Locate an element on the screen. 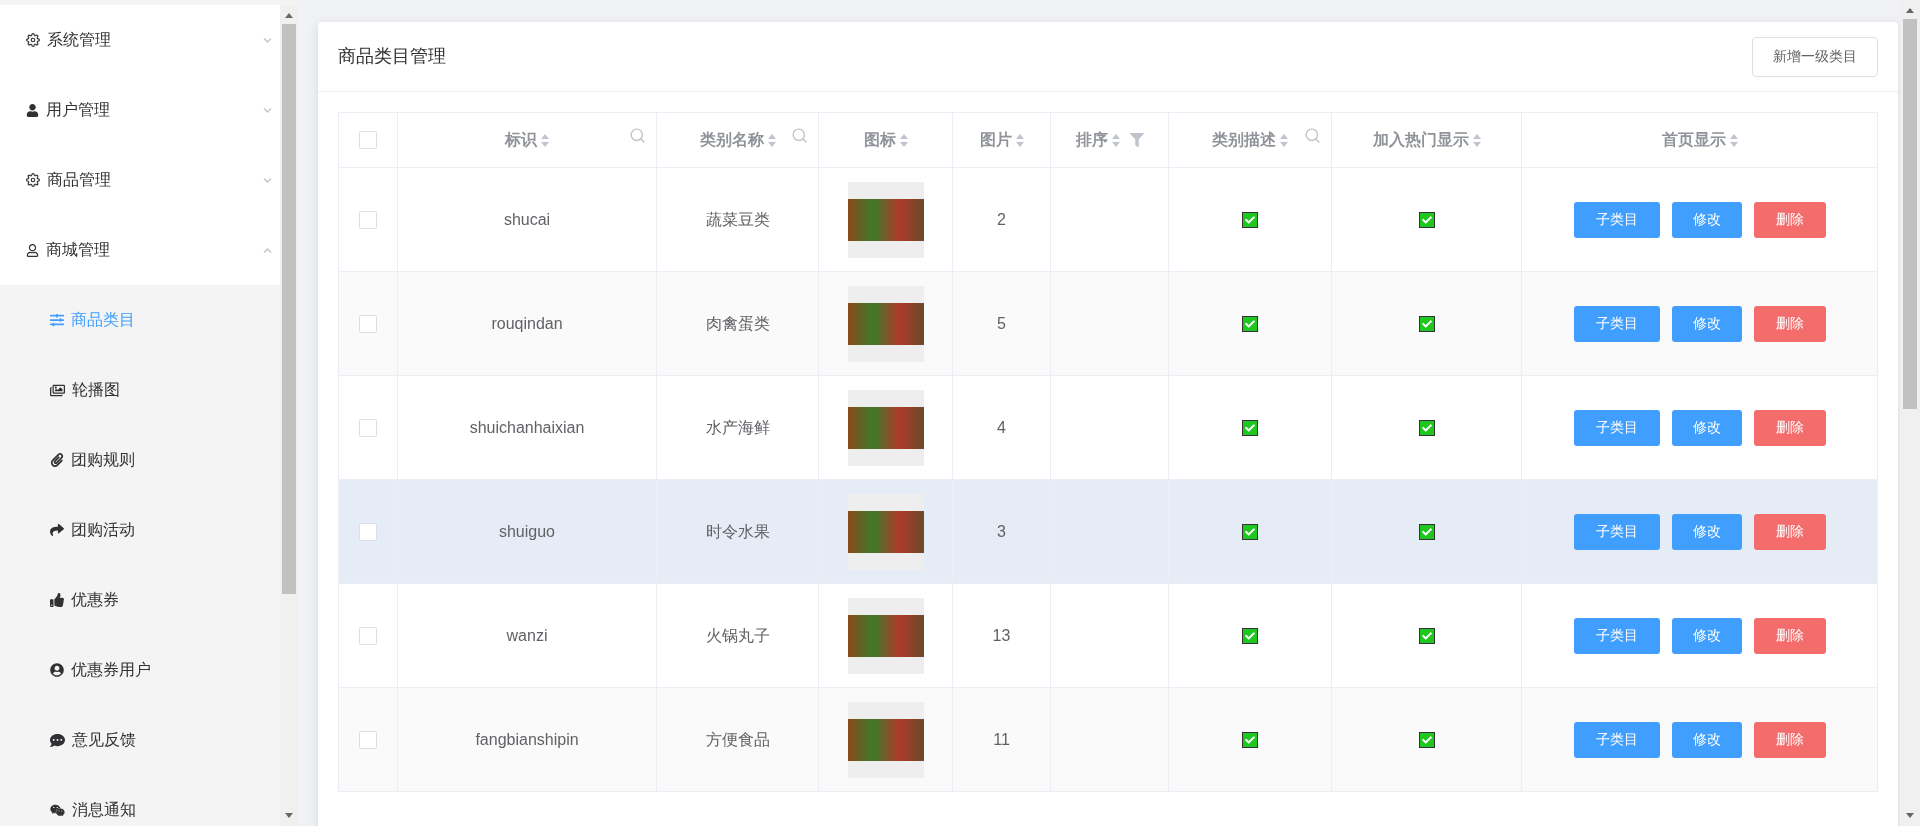  submenu-item: 优惠券用户 is located at coordinates (140, 670).